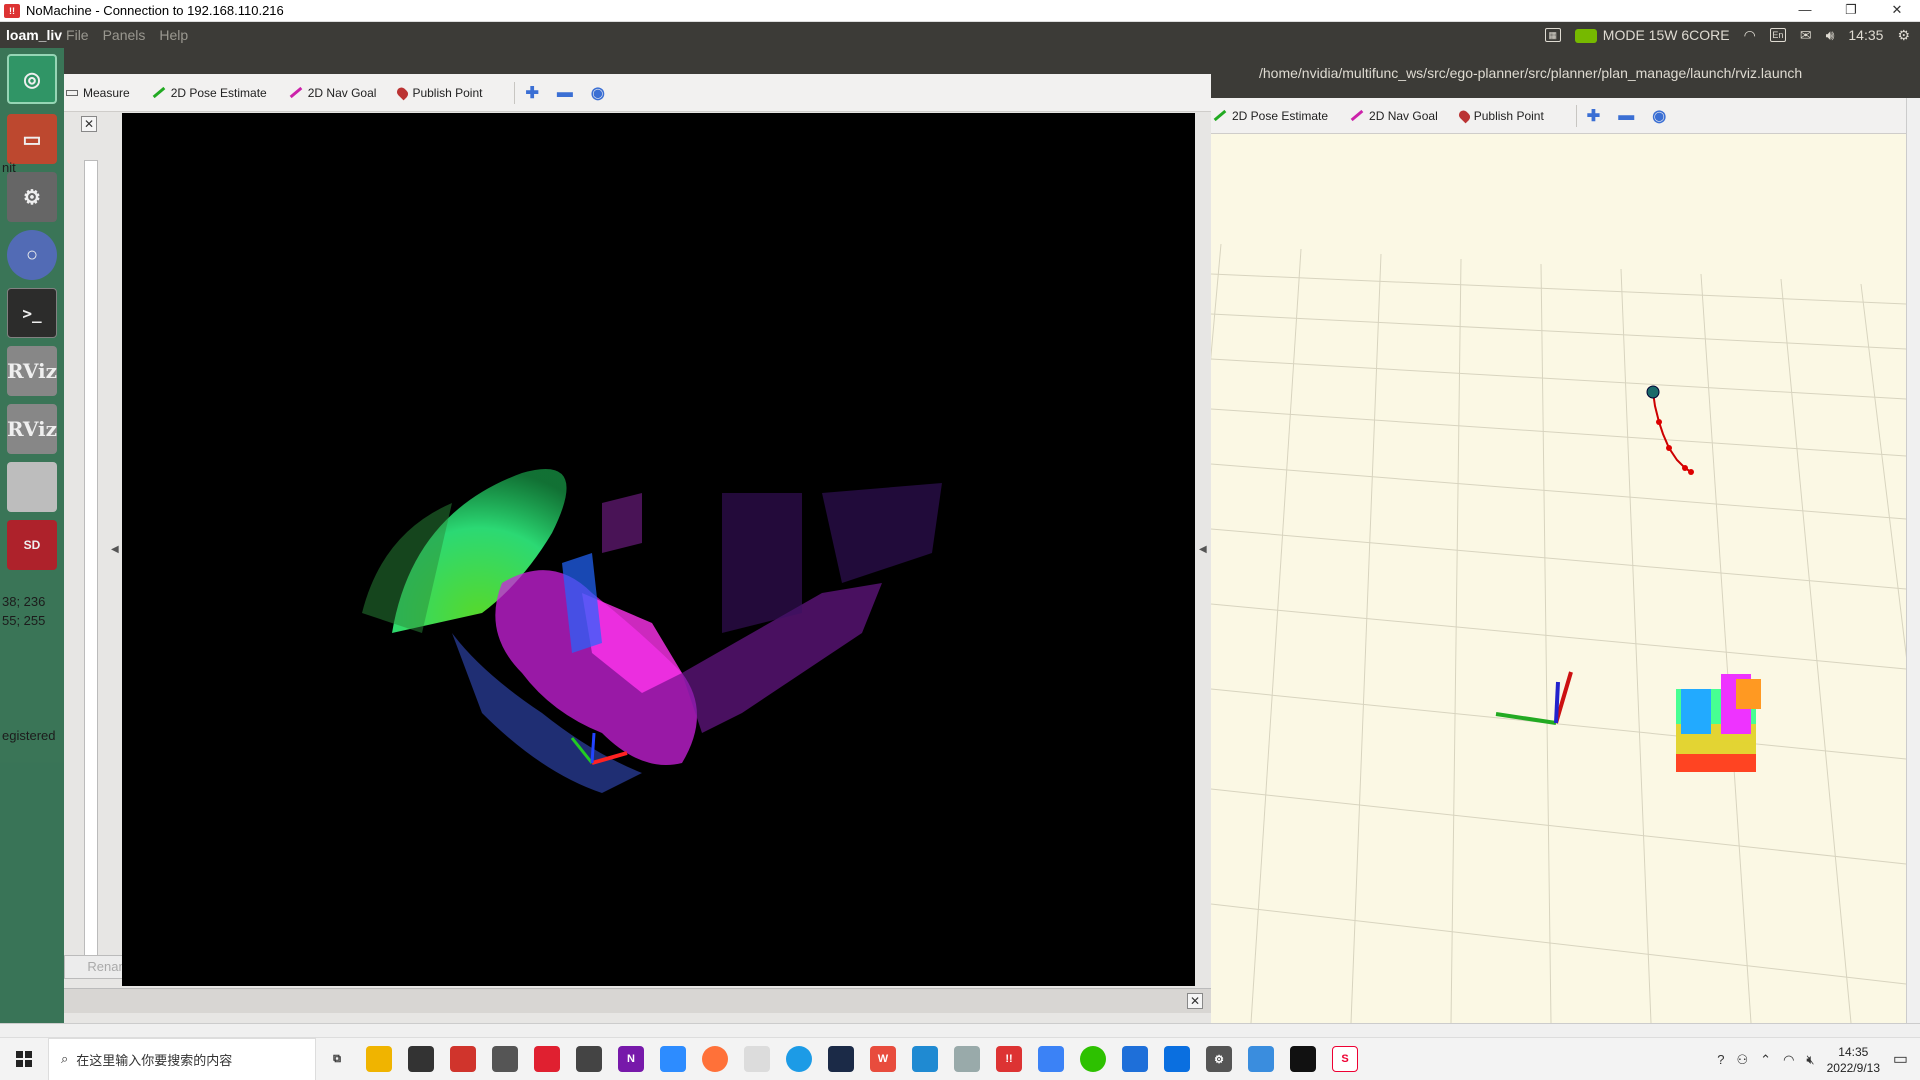 This screenshot has height=1080, width=1920. What do you see at coordinates (1552, 35) in the screenshot?
I see `nvidia-panel-icon: ▦` at bounding box center [1552, 35].